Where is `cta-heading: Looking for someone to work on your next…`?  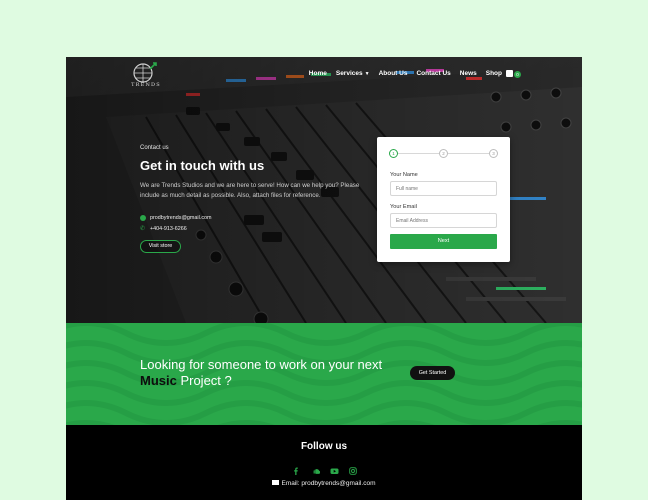 cta-heading: Looking for someone to work on your next… is located at coordinates (270, 373).